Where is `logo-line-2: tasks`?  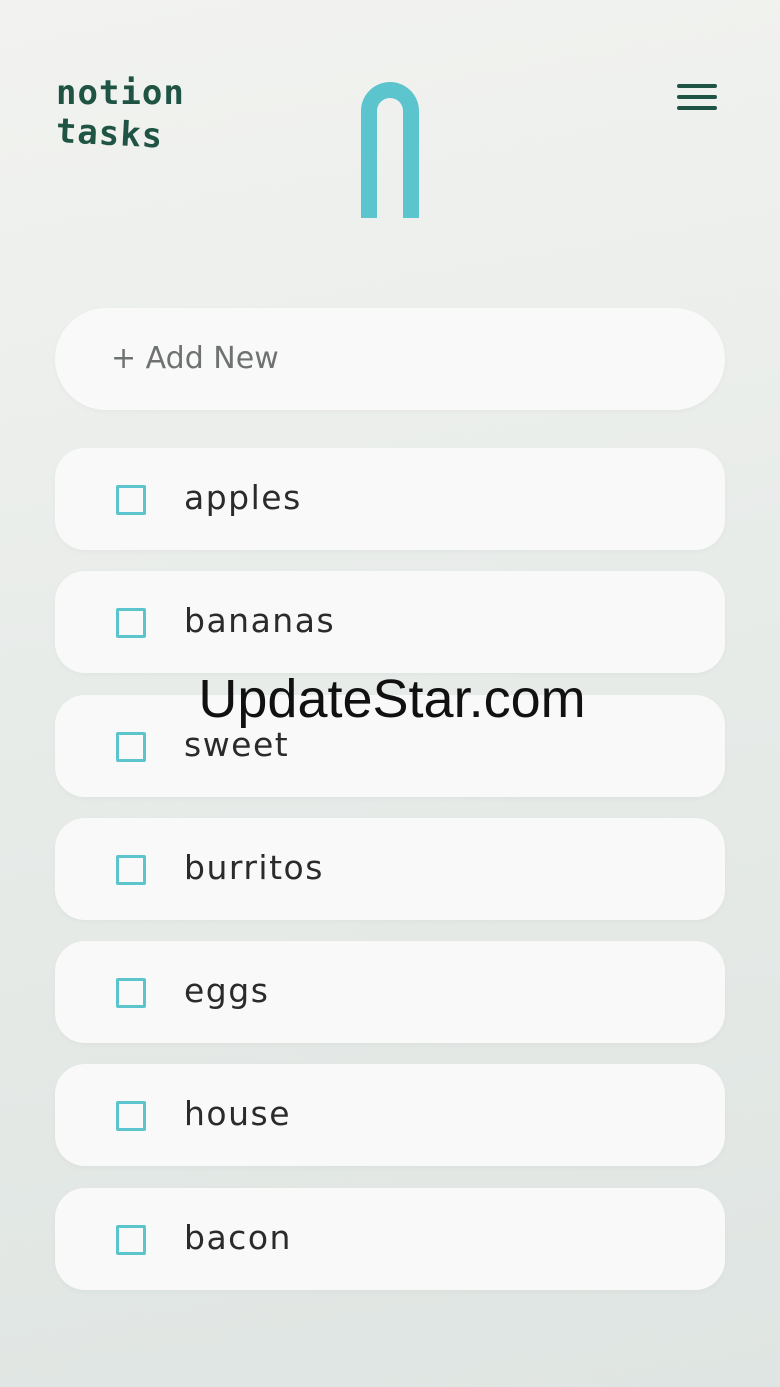 logo-line-2: tasks is located at coordinates (109, 134).